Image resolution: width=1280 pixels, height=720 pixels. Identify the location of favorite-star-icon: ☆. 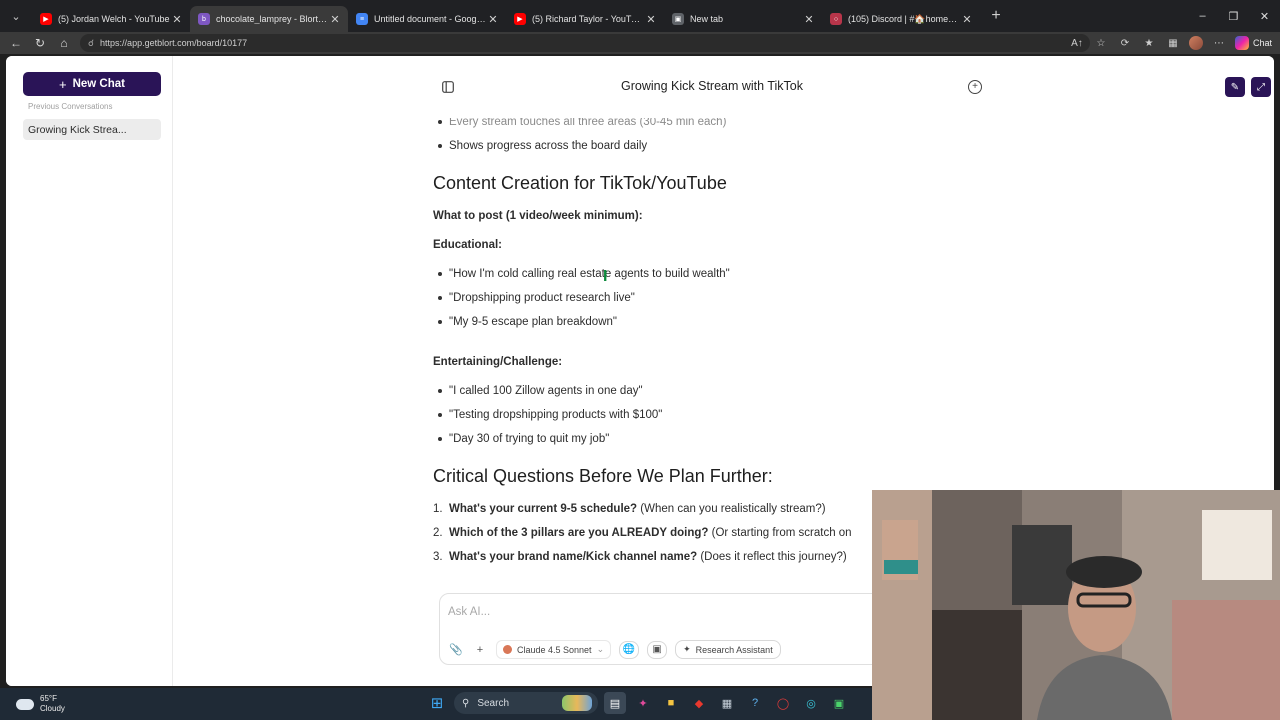
(1101, 43).